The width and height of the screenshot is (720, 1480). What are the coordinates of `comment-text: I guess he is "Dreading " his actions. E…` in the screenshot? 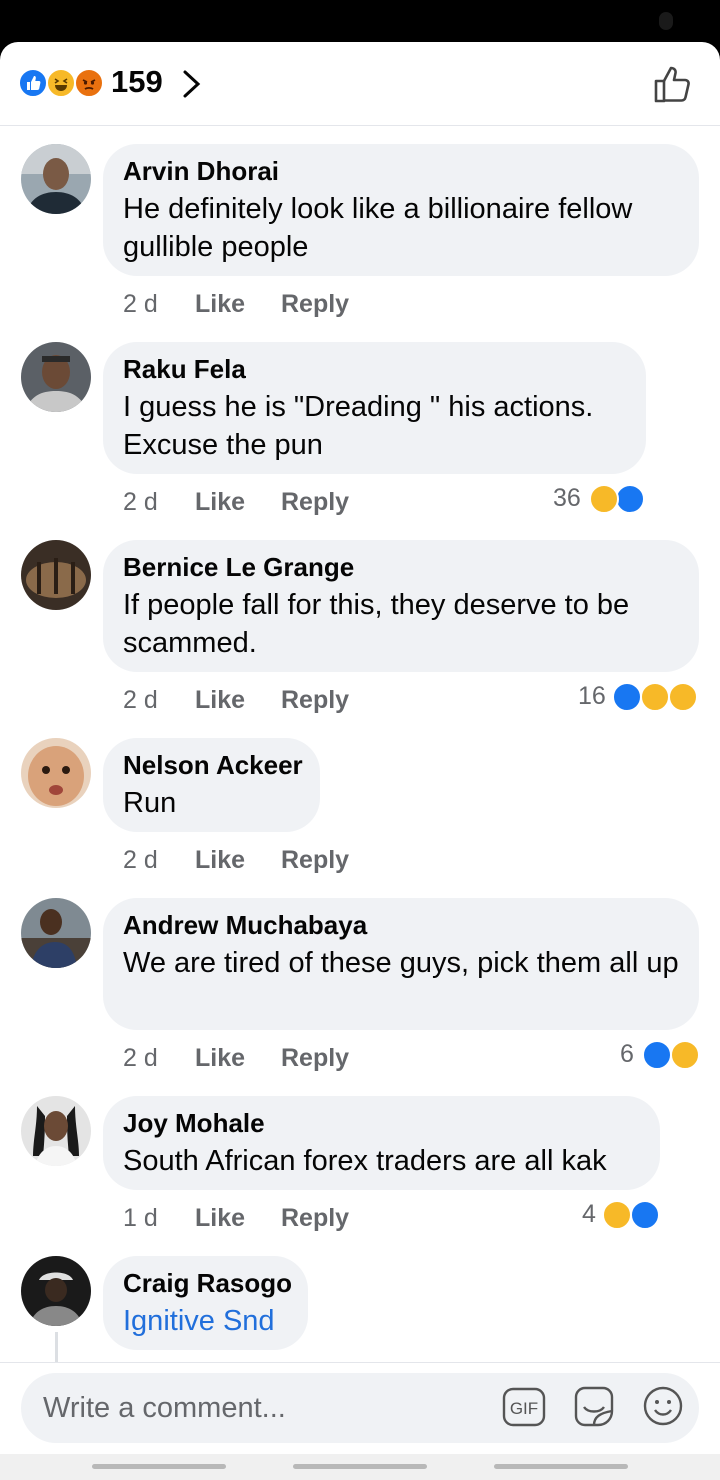 It's located at (358, 426).